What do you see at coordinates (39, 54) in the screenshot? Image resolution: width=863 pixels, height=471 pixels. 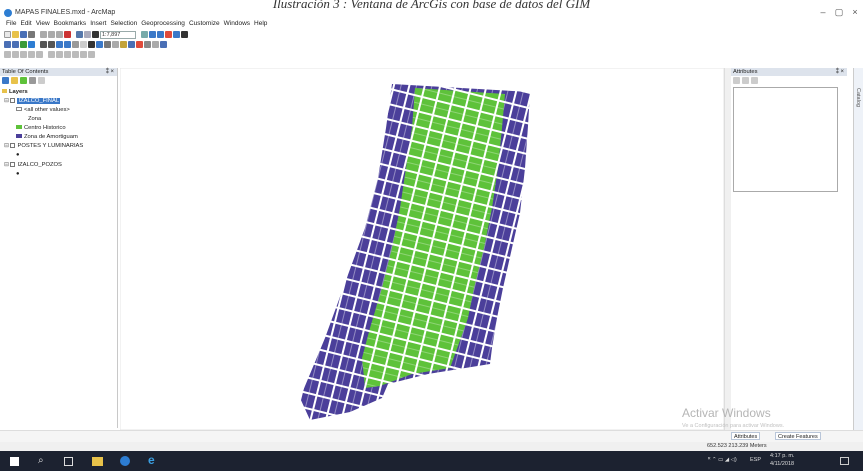 I see `zoom-100-icon` at bounding box center [39, 54].